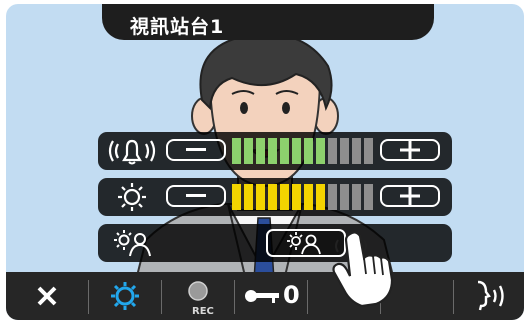 The width and height of the screenshot is (530, 324). I want to click on pointer-hand-icon, so click(363, 269).